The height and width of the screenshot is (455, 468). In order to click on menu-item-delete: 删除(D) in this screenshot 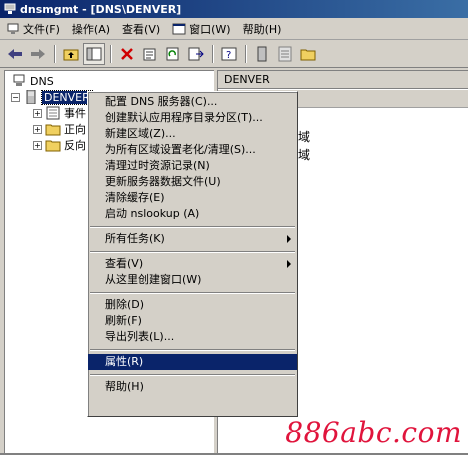, I will do `click(192, 305)`.